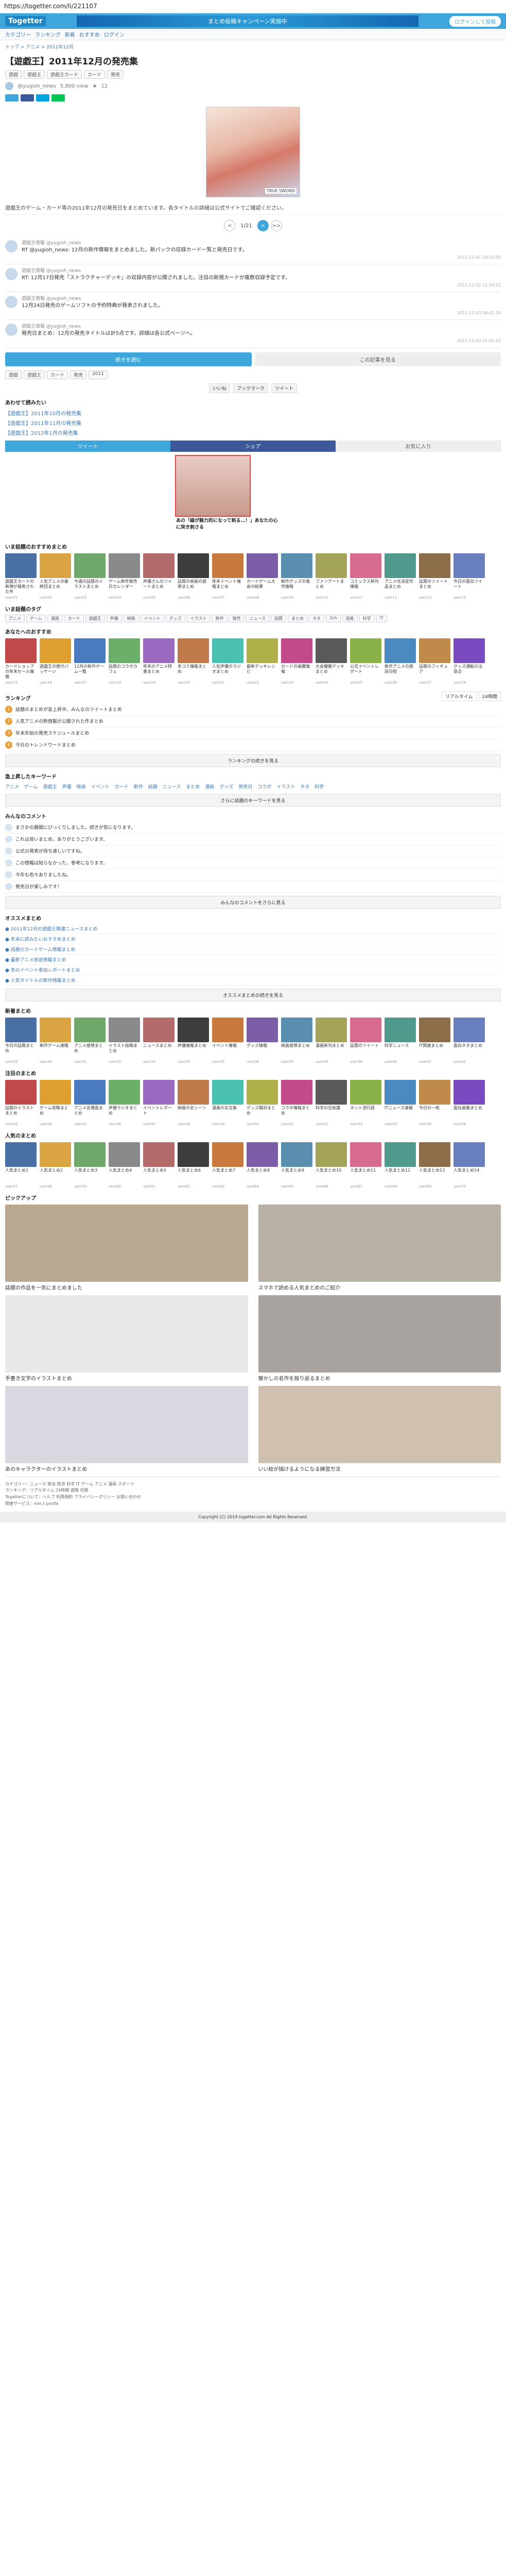 The width and height of the screenshot is (506, 2576). Describe the element at coordinates (253, 46) in the screenshot. I see `breadcrumb: トップ > アニメ > 2011年12月` at that location.